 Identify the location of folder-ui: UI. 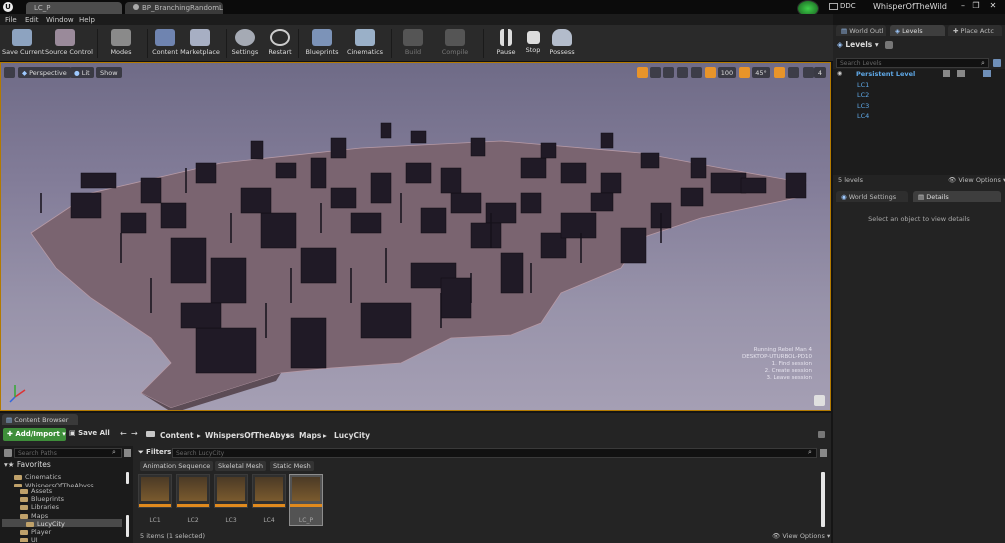
(29, 539).